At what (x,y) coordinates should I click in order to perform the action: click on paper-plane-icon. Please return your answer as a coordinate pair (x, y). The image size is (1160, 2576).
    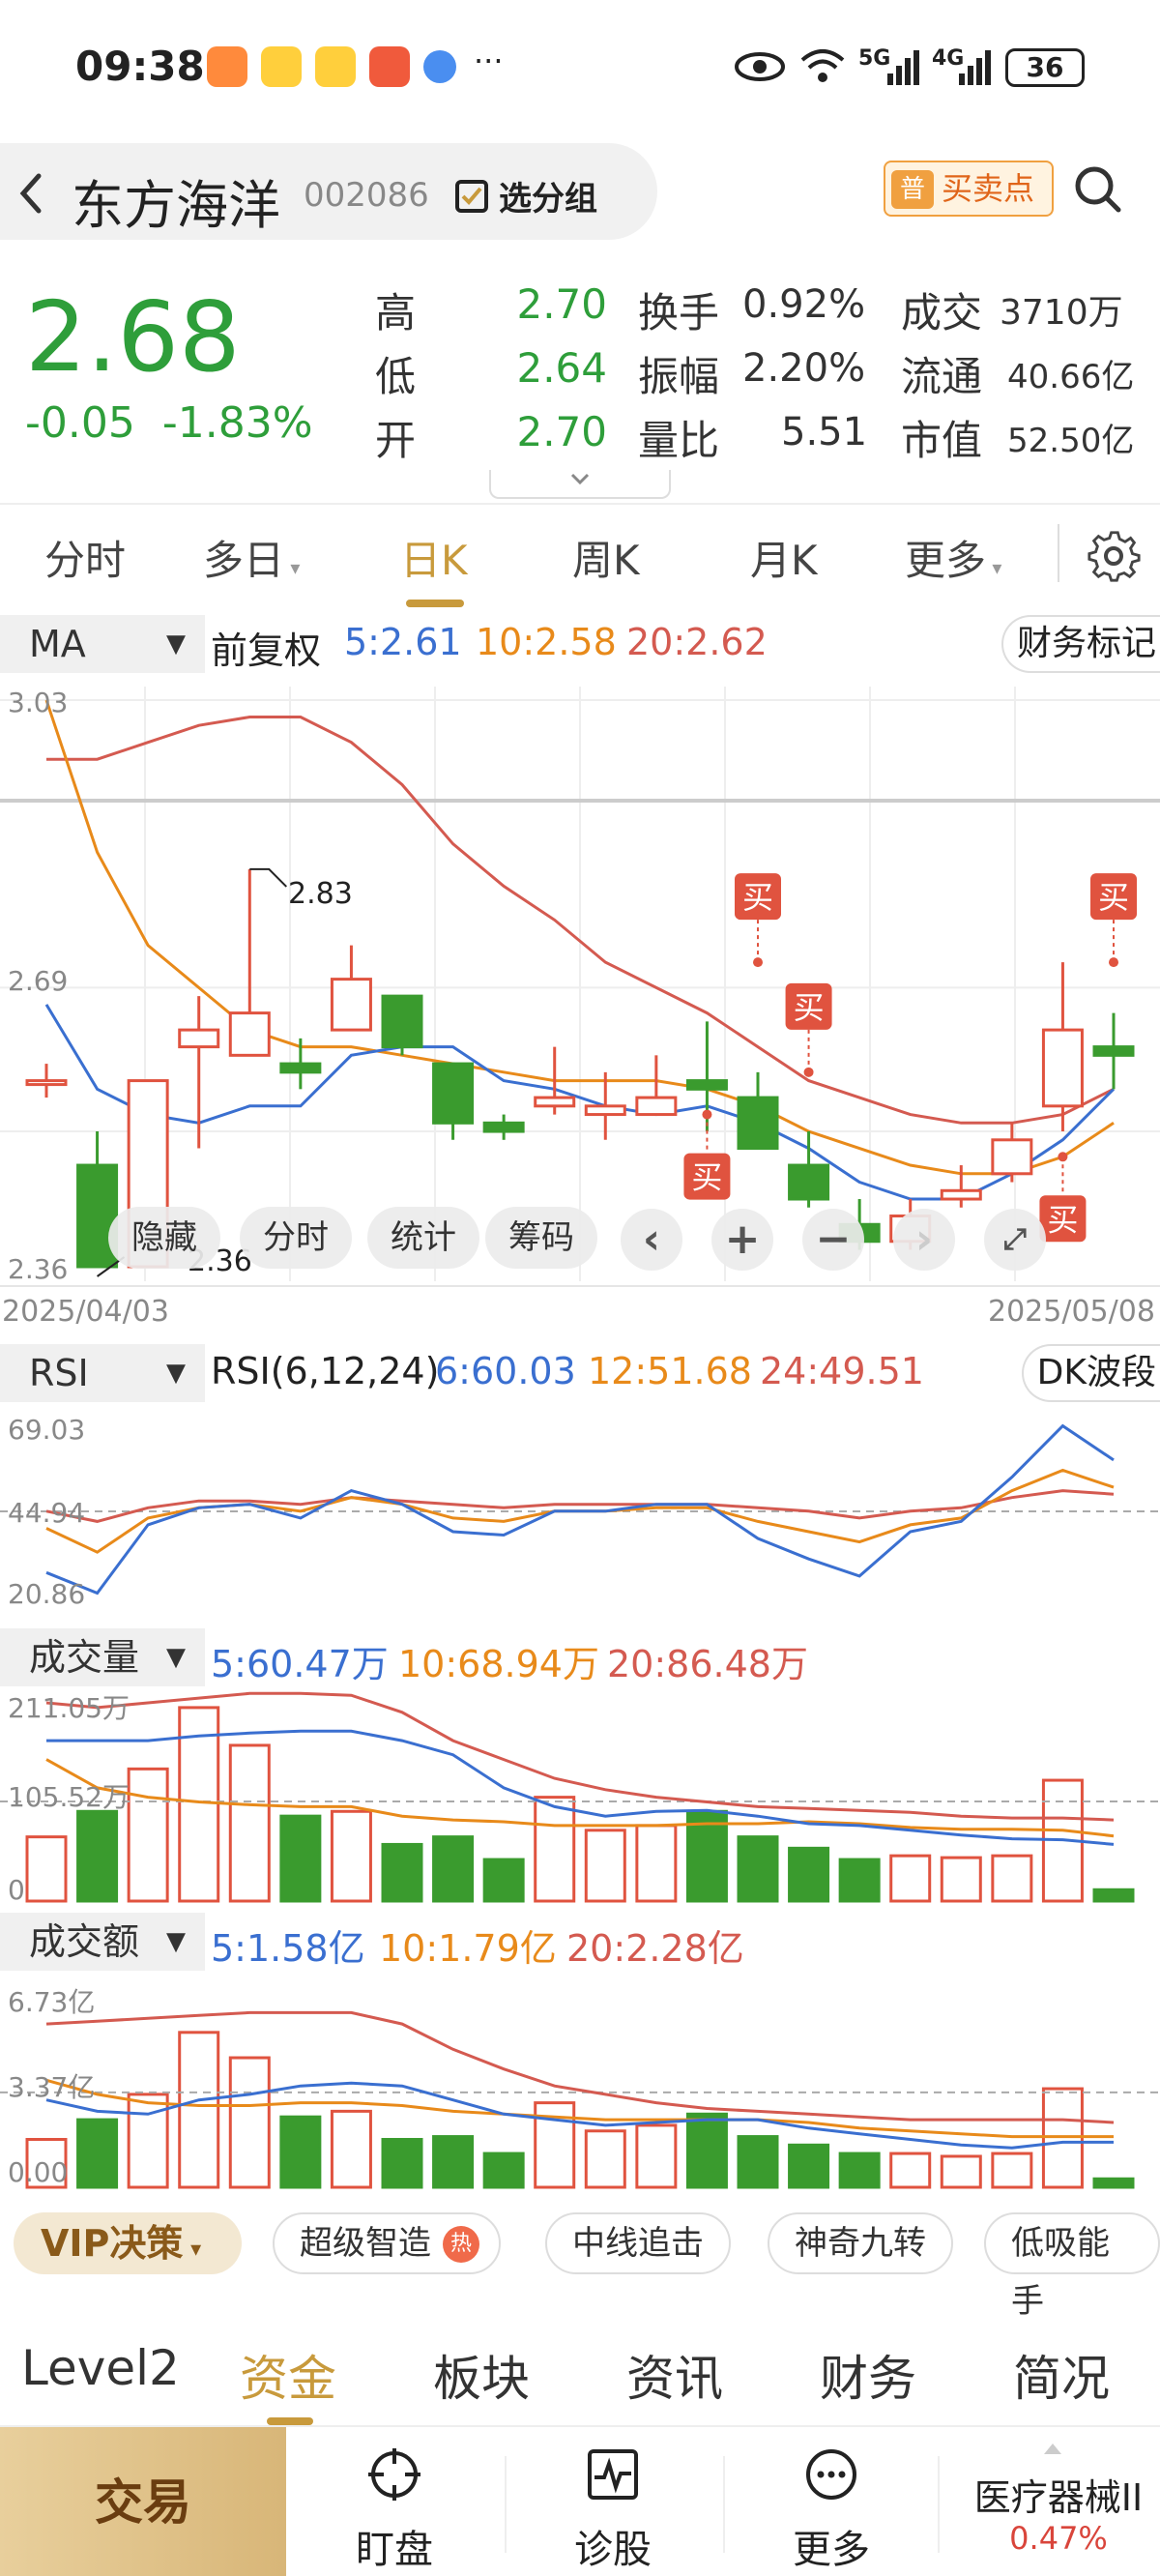
    Looking at the image, I should click on (390, 66).